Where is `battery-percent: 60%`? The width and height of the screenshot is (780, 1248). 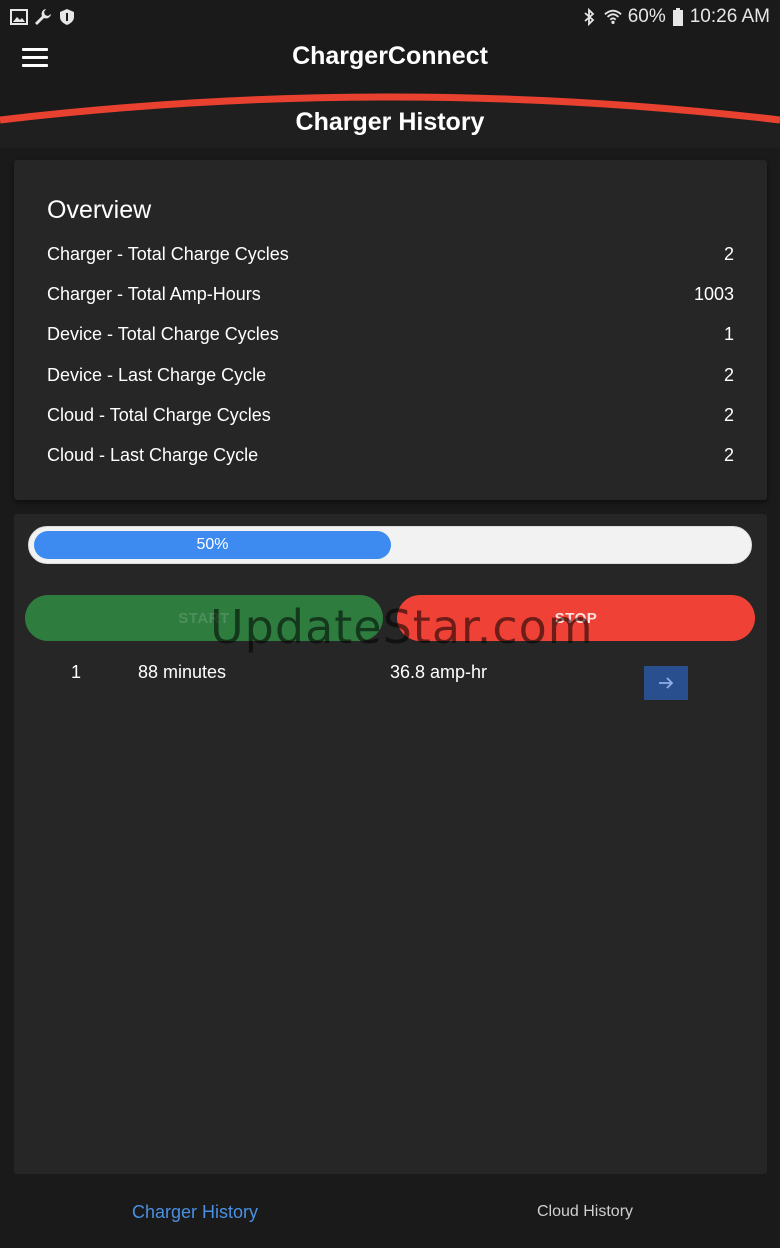
battery-percent: 60% is located at coordinates (646, 16).